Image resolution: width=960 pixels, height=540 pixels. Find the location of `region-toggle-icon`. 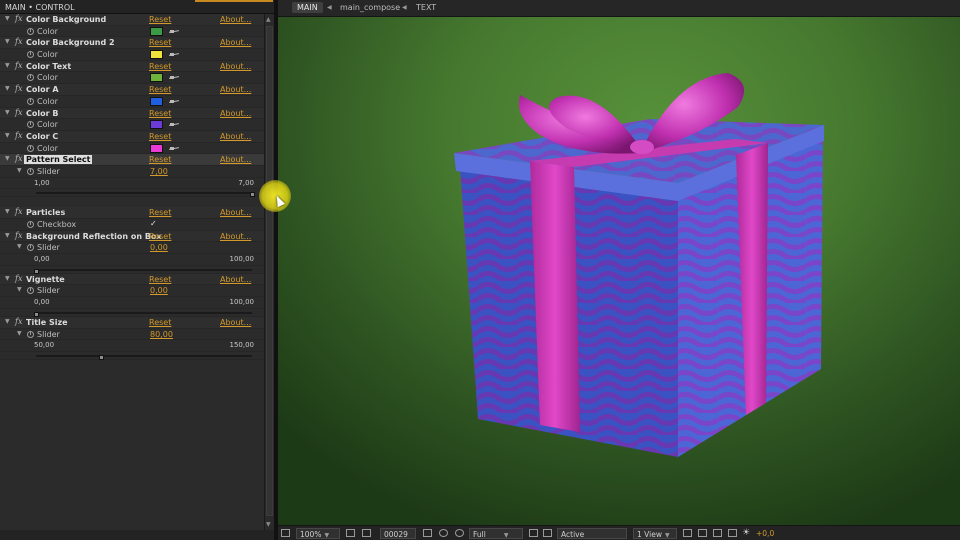

region-toggle-icon is located at coordinates (533, 533).